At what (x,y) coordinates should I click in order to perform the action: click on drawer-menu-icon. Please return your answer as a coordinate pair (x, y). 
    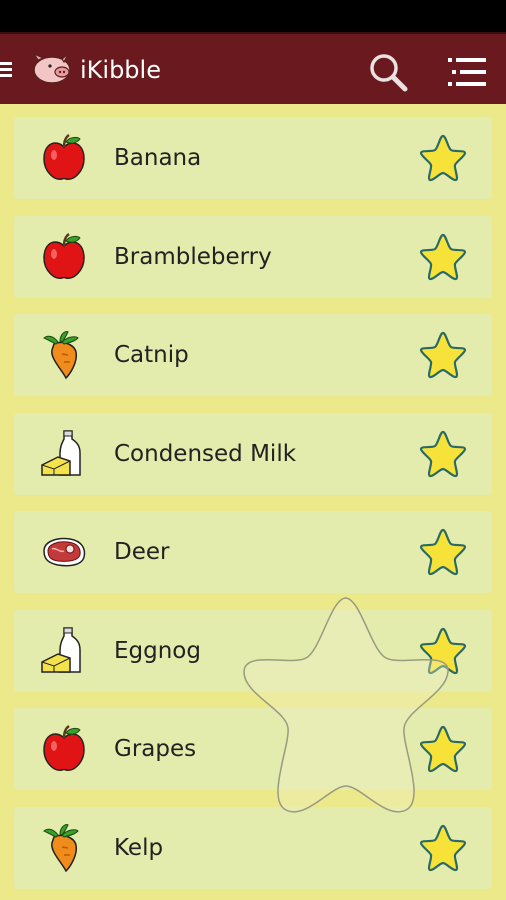
    Looking at the image, I should click on (7, 70).